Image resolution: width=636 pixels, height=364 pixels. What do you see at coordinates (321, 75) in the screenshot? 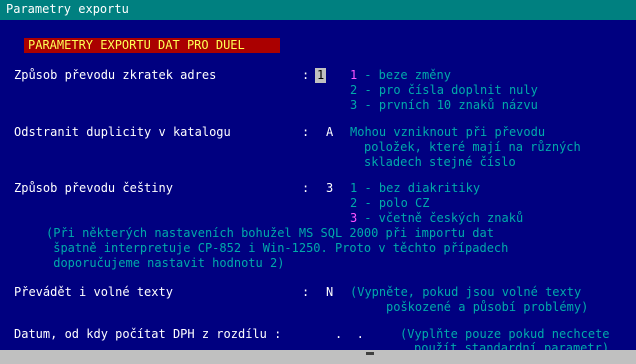
I see `address-abbrev-input: 1` at bounding box center [321, 75].